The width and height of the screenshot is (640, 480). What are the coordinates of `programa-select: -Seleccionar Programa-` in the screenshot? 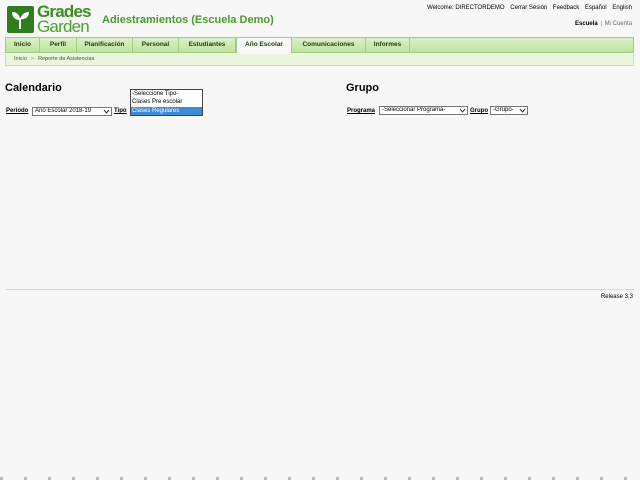 It's located at (423, 110).